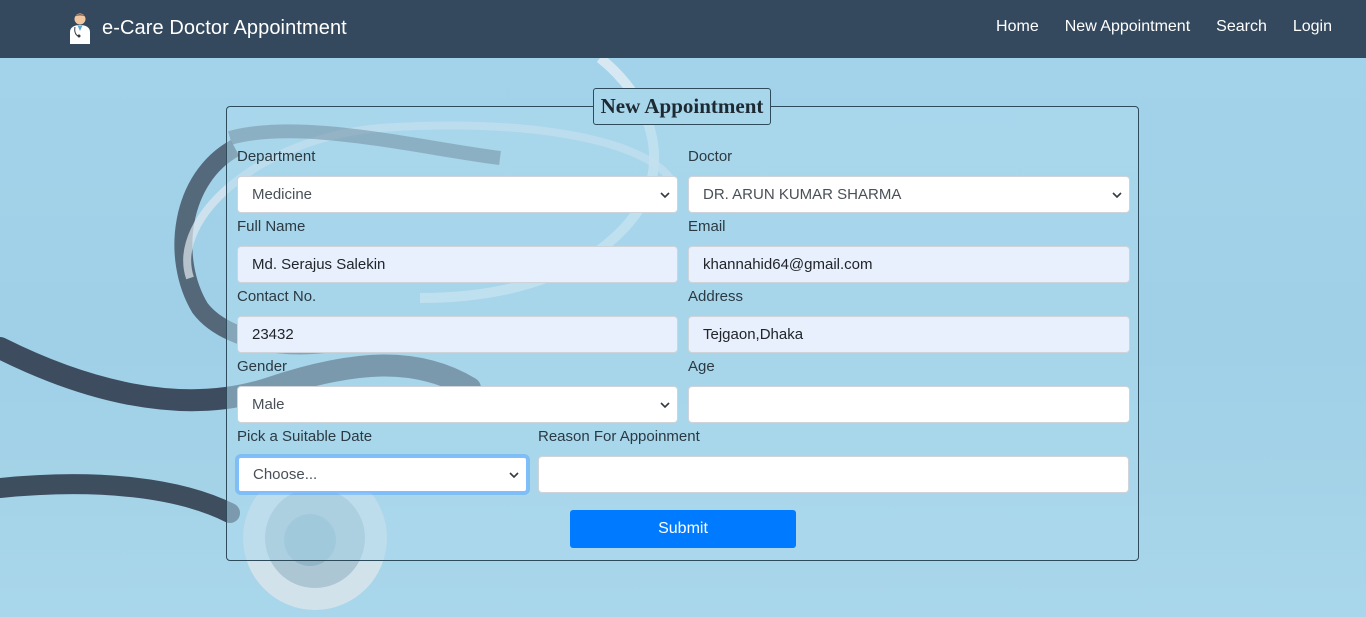  Describe the element at coordinates (683, 529) in the screenshot. I see `submit-button: Submit` at that location.